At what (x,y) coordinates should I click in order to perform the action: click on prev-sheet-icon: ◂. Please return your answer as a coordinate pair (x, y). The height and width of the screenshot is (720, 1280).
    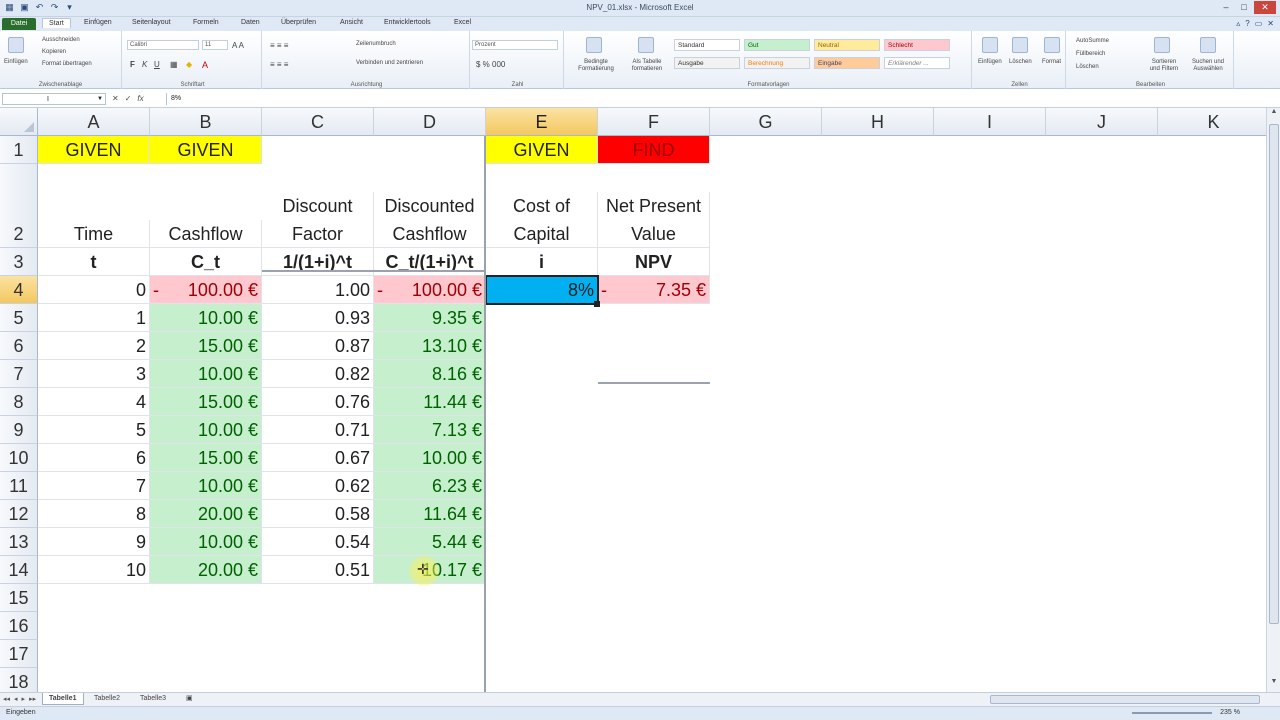
    Looking at the image, I should click on (16, 699).